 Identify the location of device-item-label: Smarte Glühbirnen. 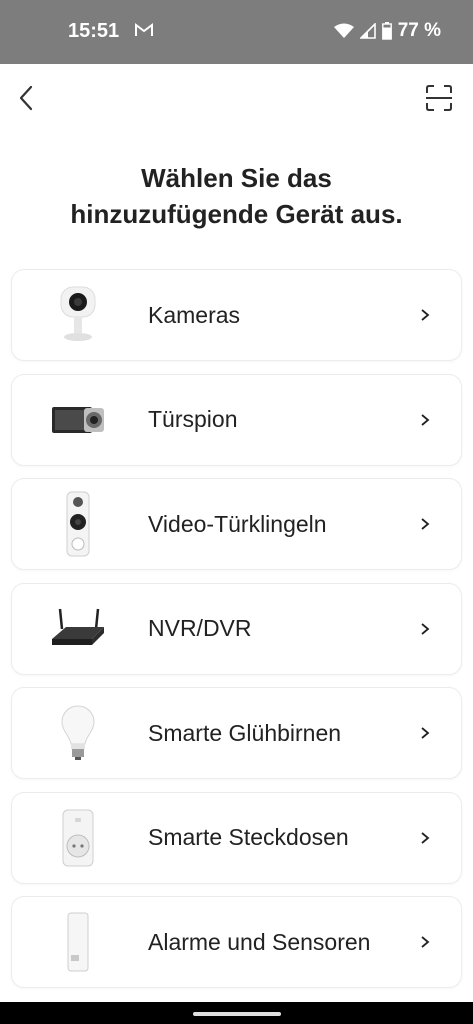
(245, 732).